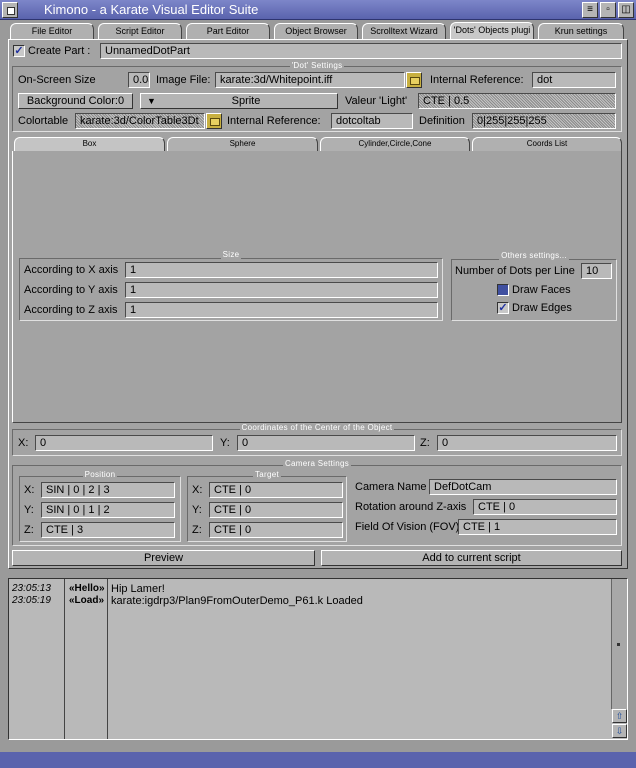 Image resolution: width=636 pixels, height=768 pixels. What do you see at coordinates (407, 527) in the screenshot?
I see `fov-label: Field Of Vision (FOV)` at bounding box center [407, 527].